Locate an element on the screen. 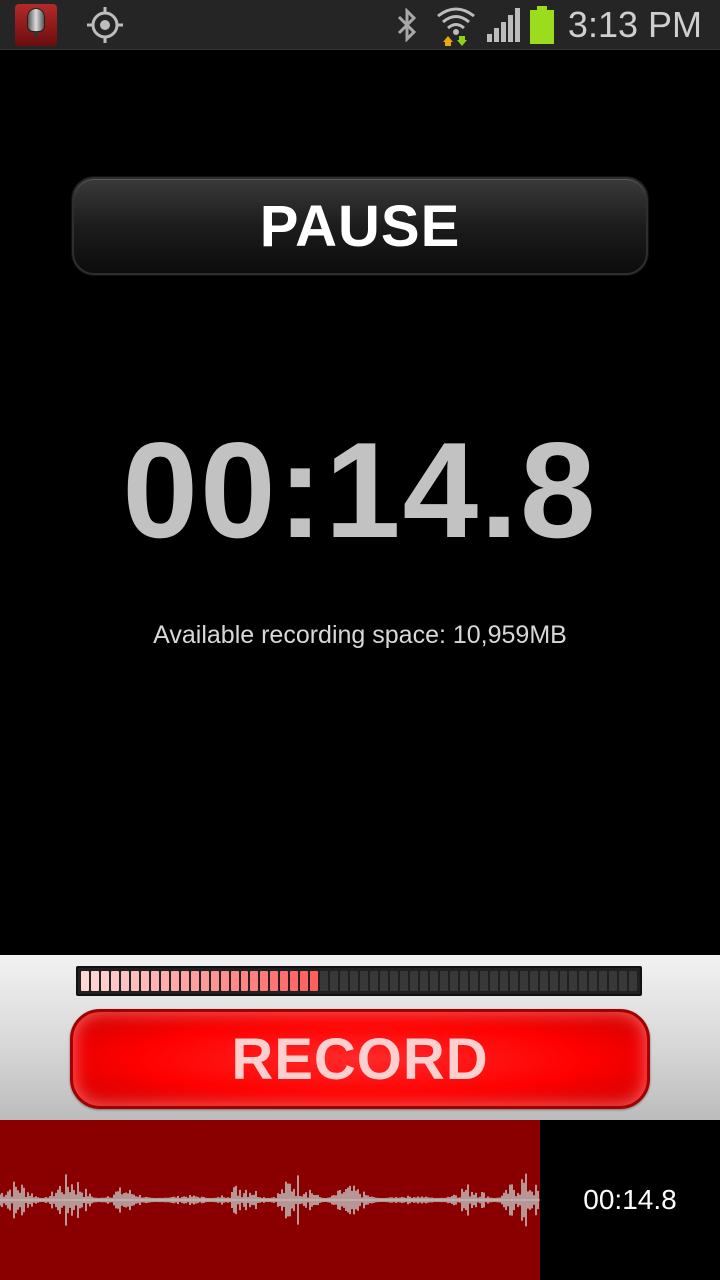  battery-icon is located at coordinates (542, 25).